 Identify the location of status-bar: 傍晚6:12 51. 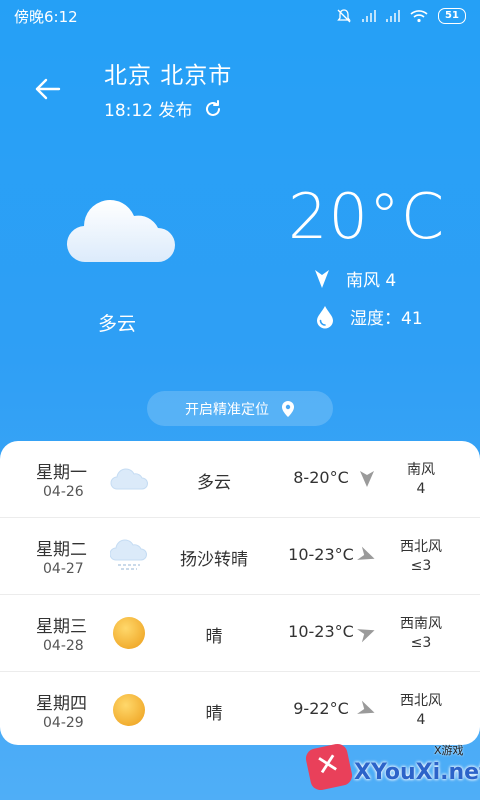
(240, 16).